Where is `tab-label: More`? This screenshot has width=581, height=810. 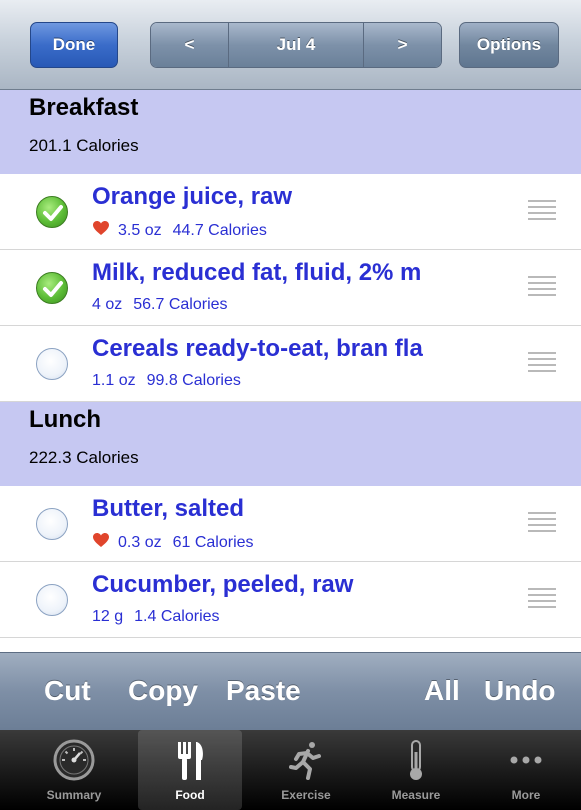
tab-label: More is located at coordinates (526, 795).